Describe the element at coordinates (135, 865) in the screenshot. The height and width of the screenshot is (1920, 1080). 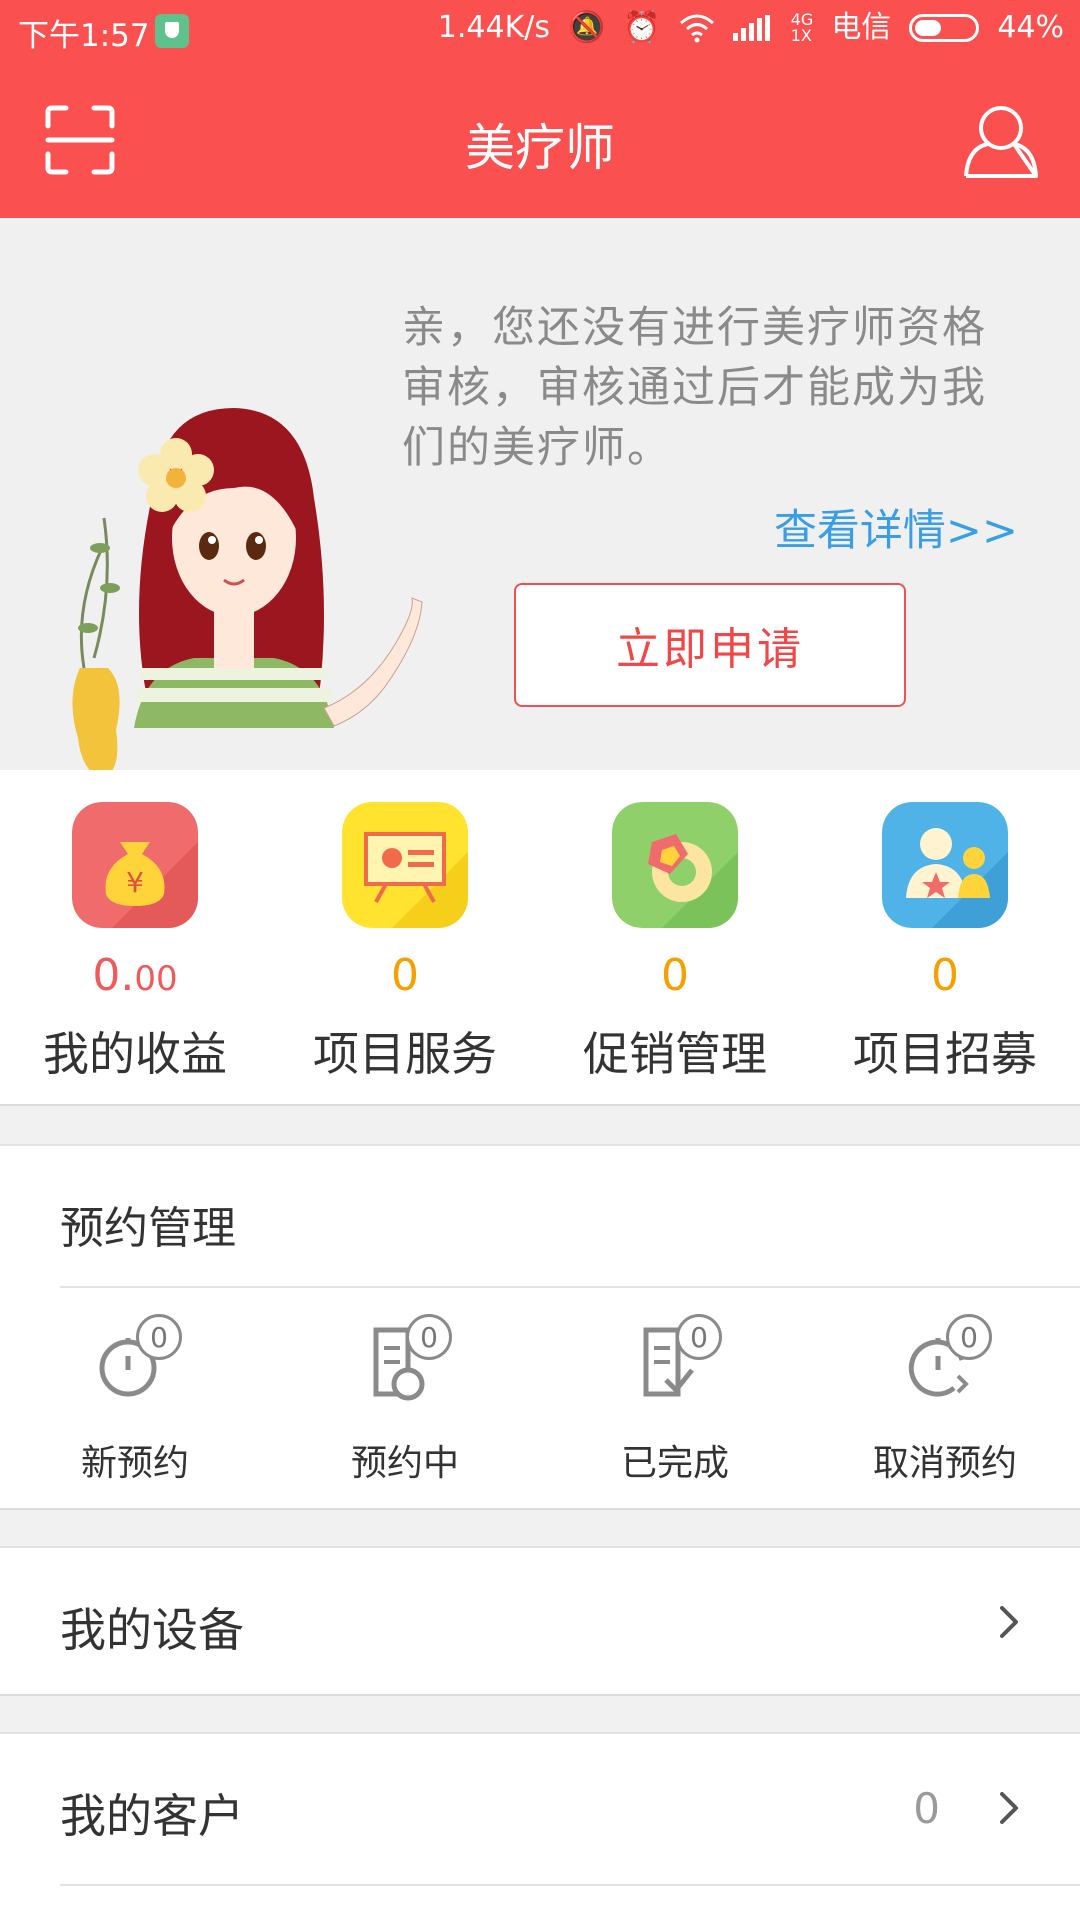
I see `money-bag-icon: ¥` at that location.